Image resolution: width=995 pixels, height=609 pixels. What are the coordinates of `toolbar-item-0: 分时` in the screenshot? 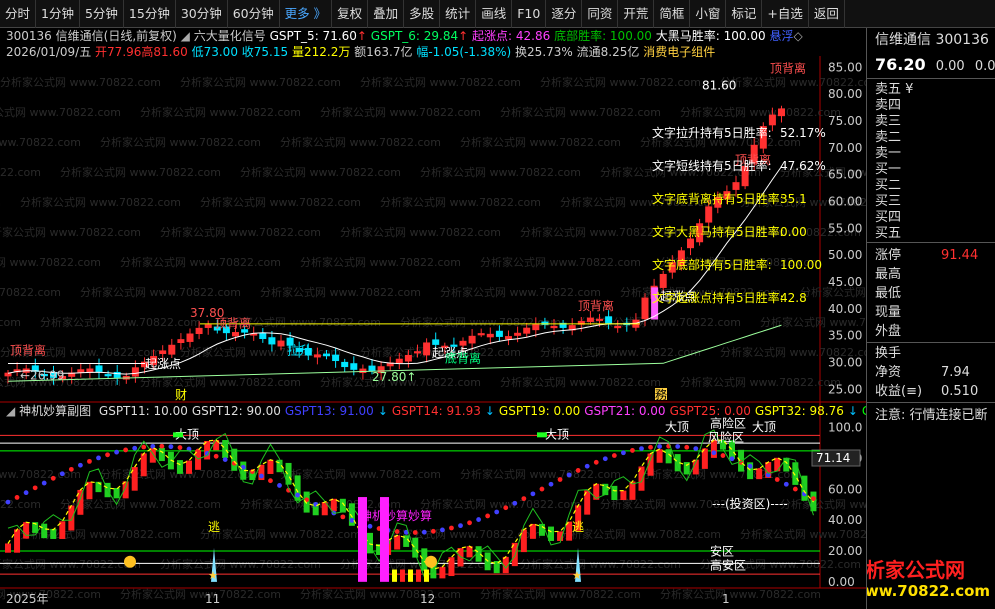 It's located at (18, 14).